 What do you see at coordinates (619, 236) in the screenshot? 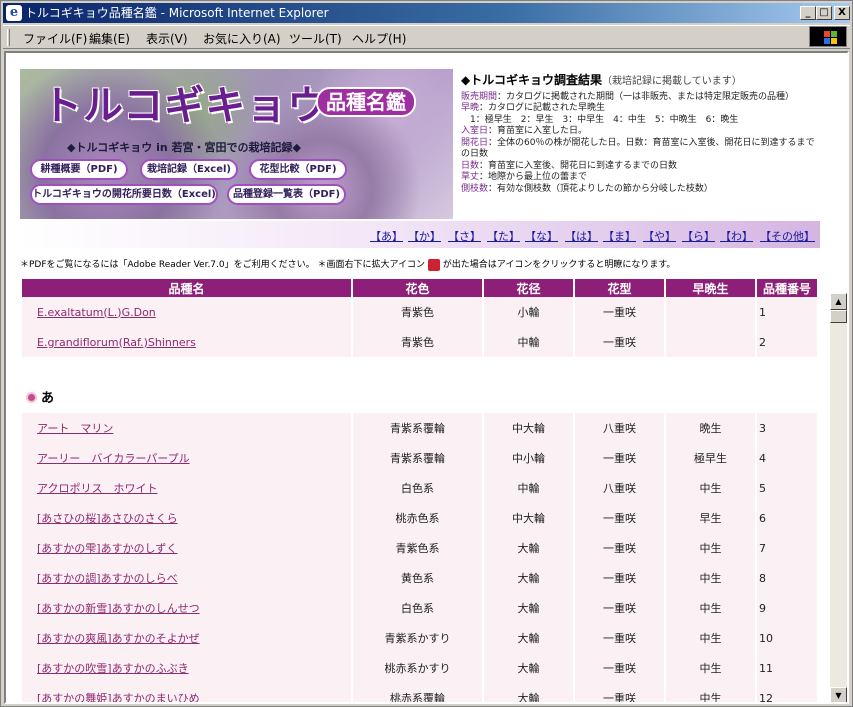
I see `index-link-ma: 【ま】` at bounding box center [619, 236].